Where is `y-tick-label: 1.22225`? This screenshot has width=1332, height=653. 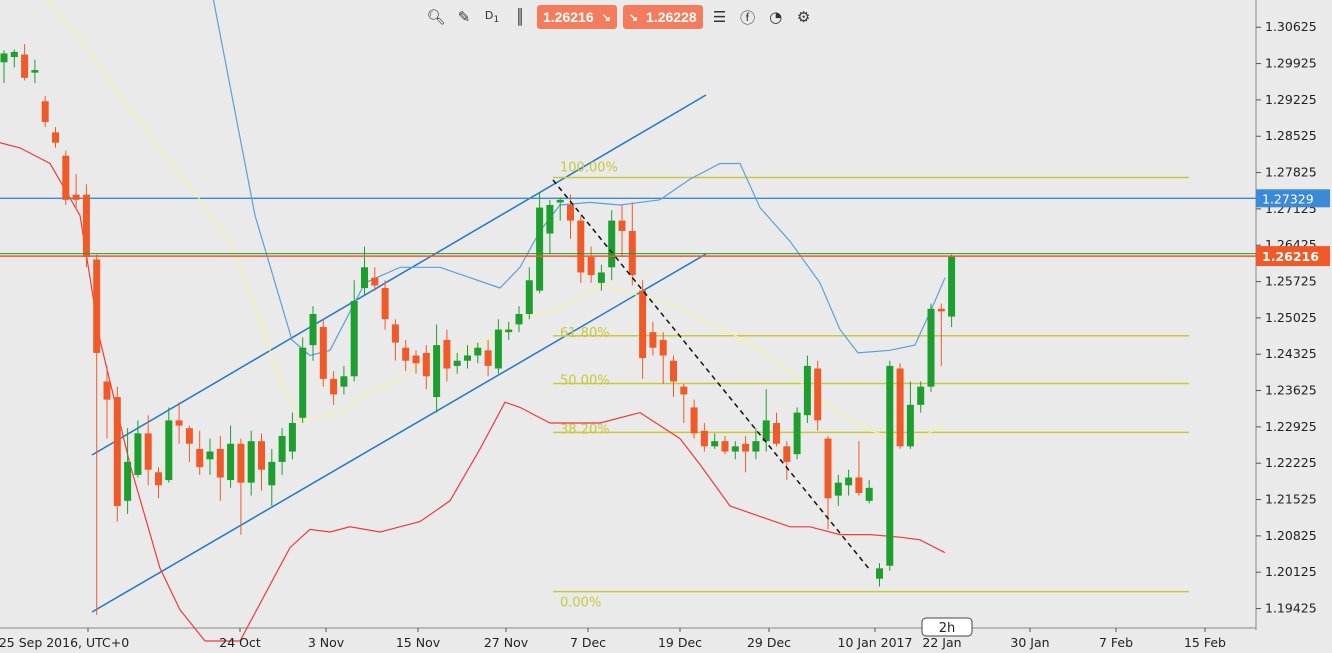 y-tick-label: 1.22225 is located at coordinates (1291, 462).